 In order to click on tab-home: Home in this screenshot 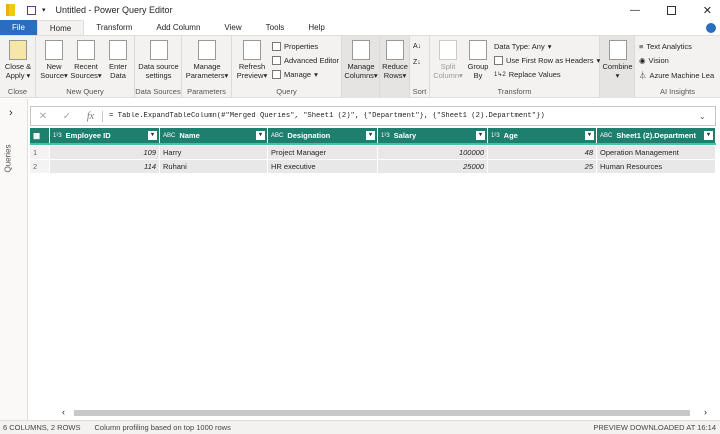, I will do `click(60, 27)`.